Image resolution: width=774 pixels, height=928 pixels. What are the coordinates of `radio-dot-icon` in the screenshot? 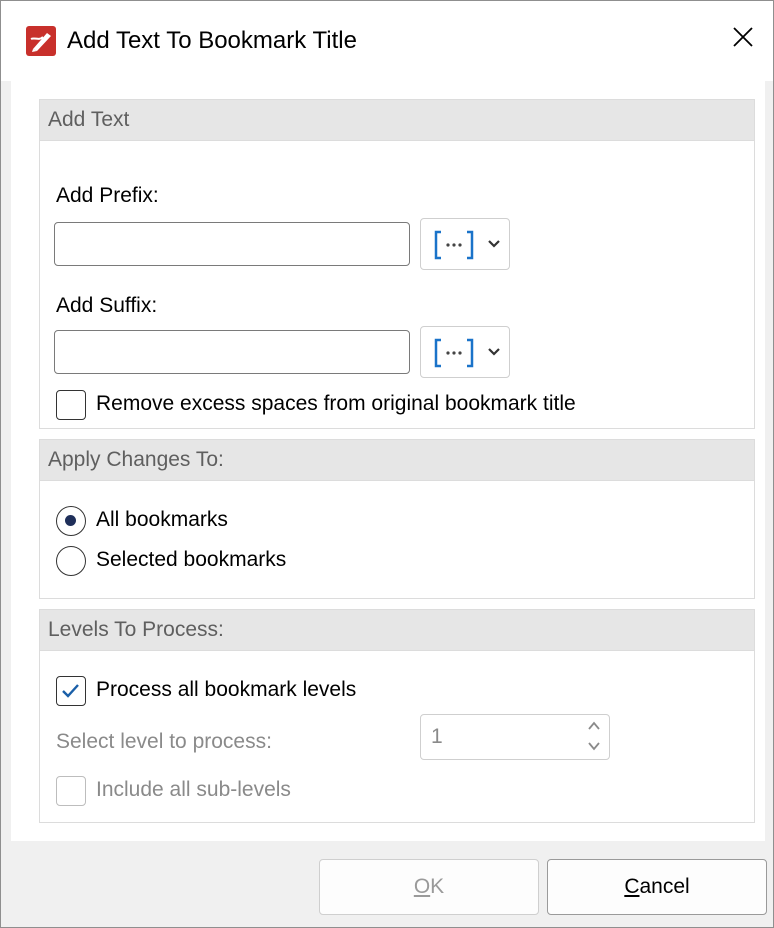 It's located at (70, 520).